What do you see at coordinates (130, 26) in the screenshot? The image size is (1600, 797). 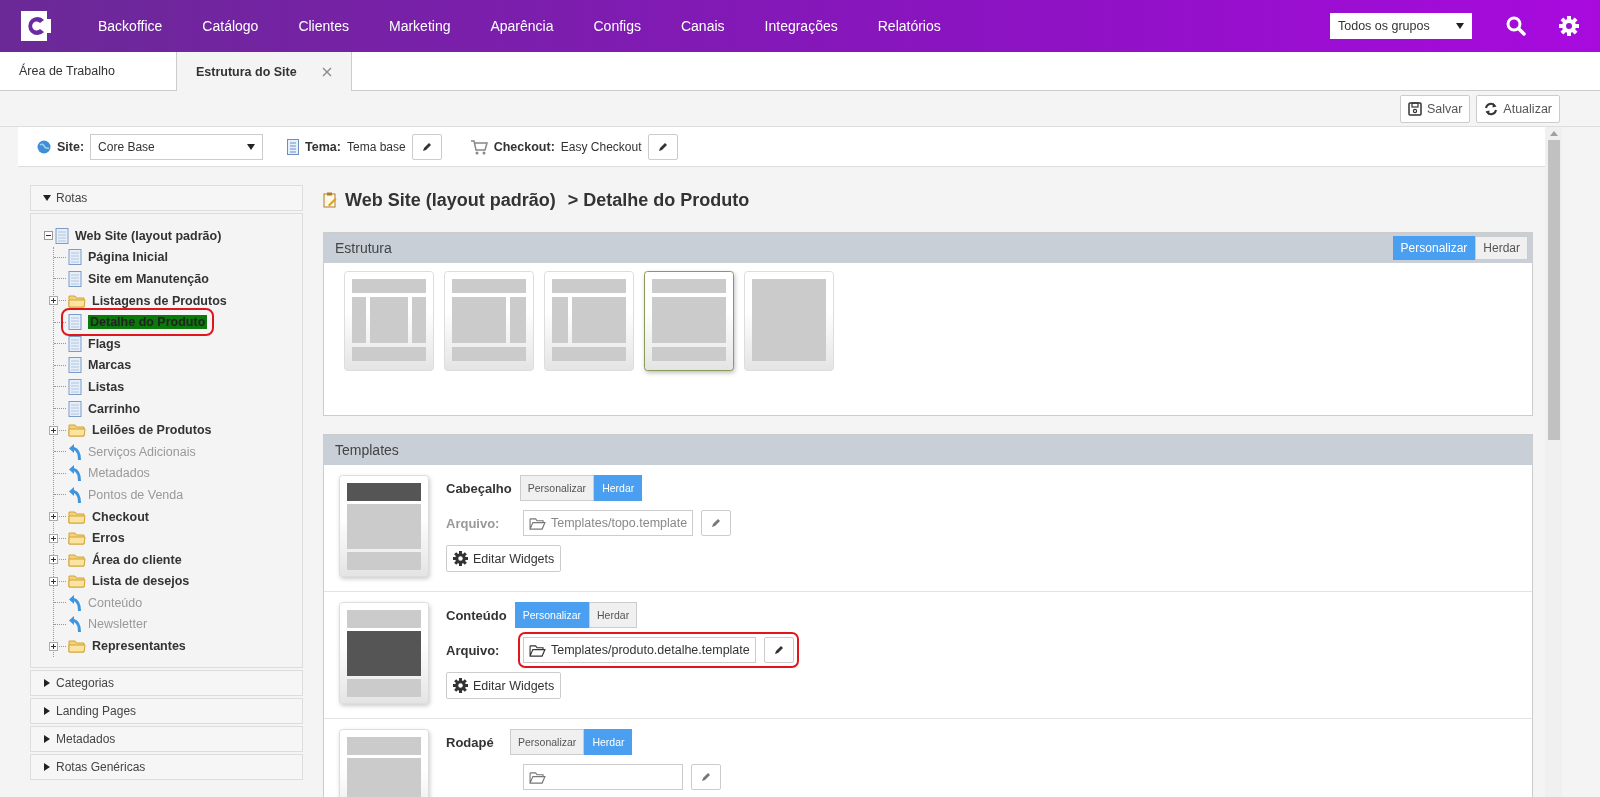 I see `menu-item: Backoffice` at bounding box center [130, 26].